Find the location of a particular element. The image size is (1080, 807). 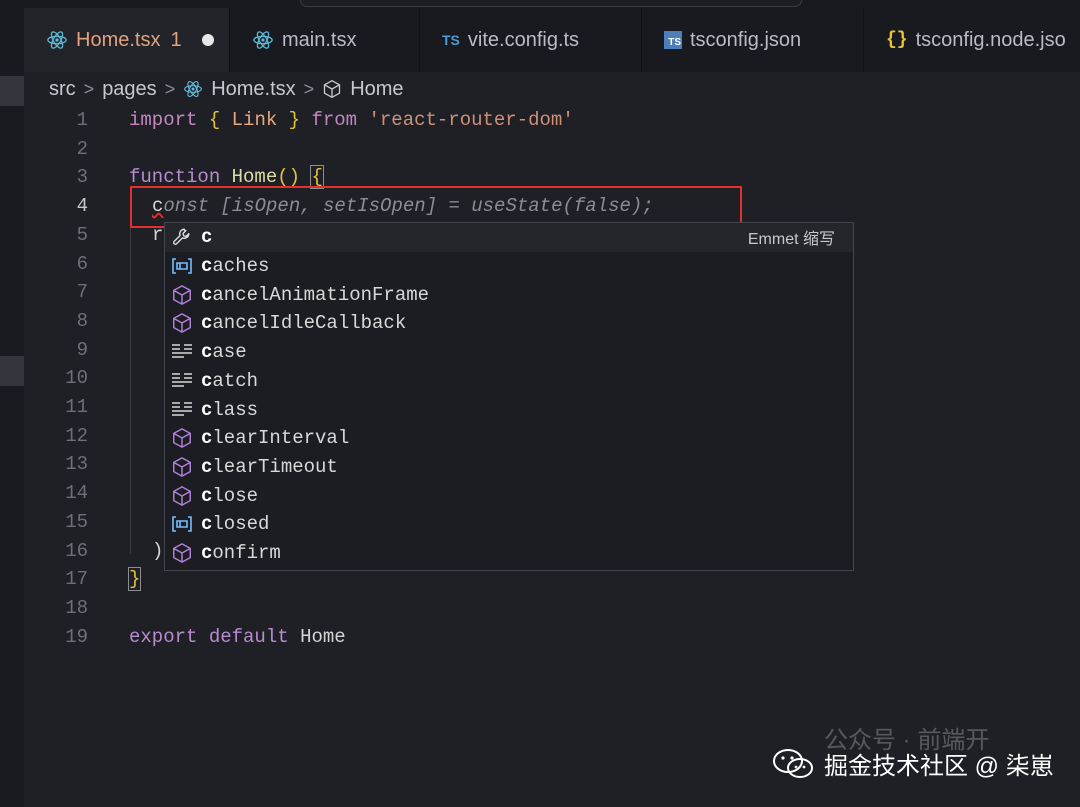

json-braces-icon: {} is located at coordinates (897, 40).